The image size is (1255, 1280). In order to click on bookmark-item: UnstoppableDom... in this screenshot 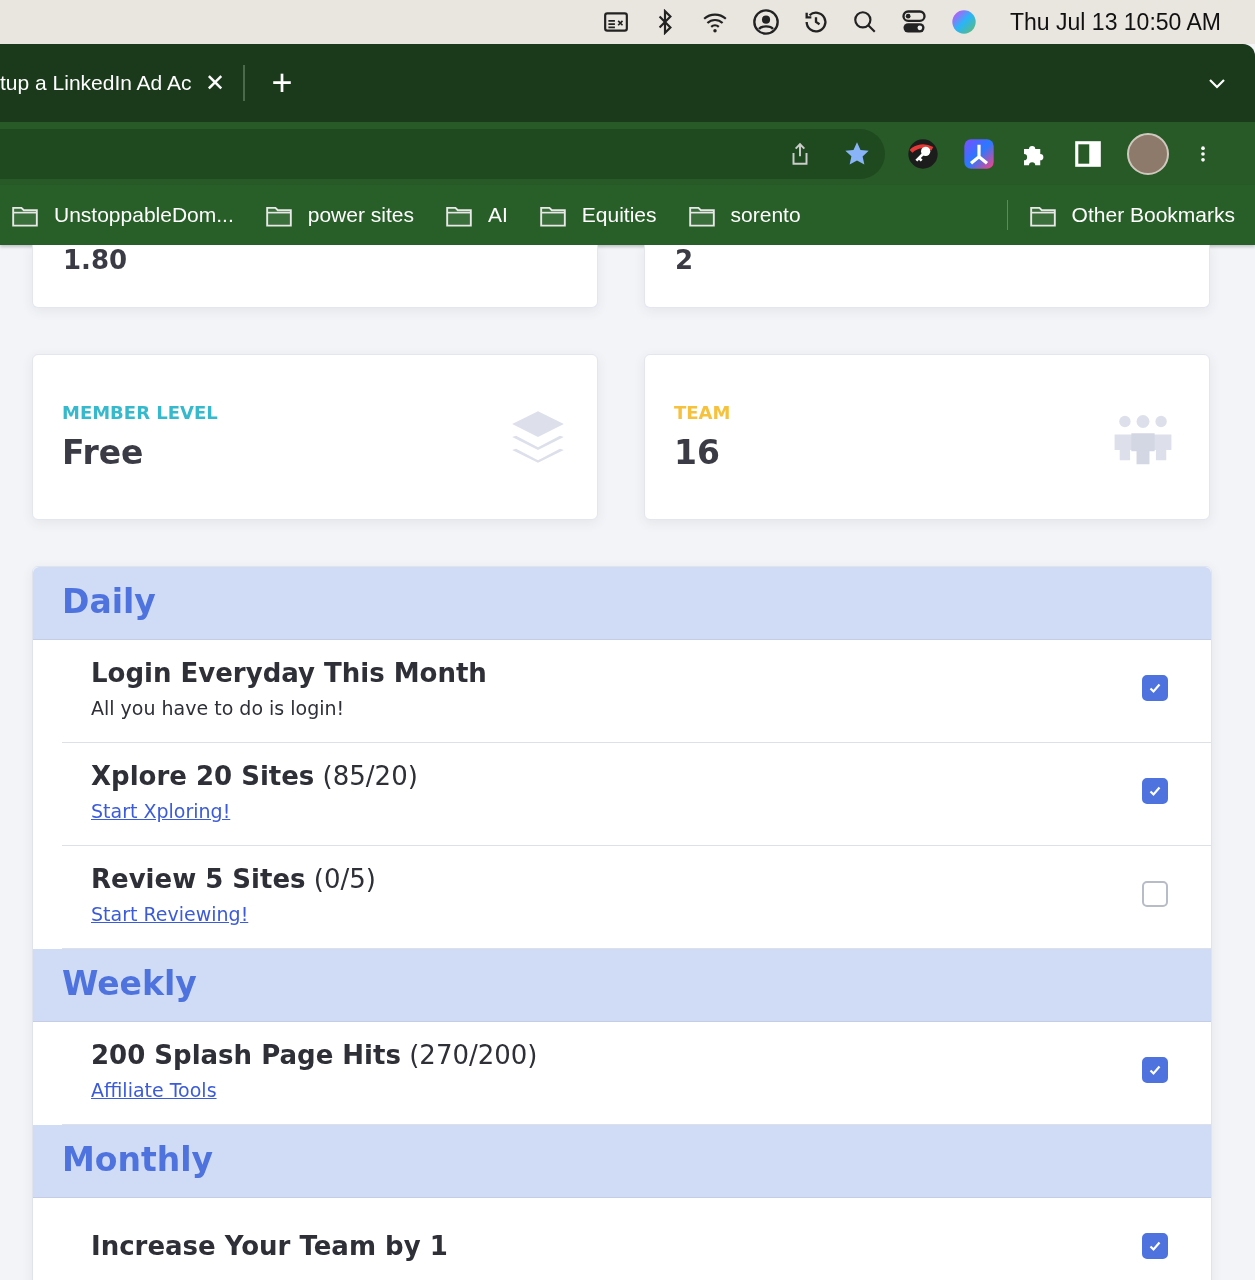, I will do `click(122, 215)`.